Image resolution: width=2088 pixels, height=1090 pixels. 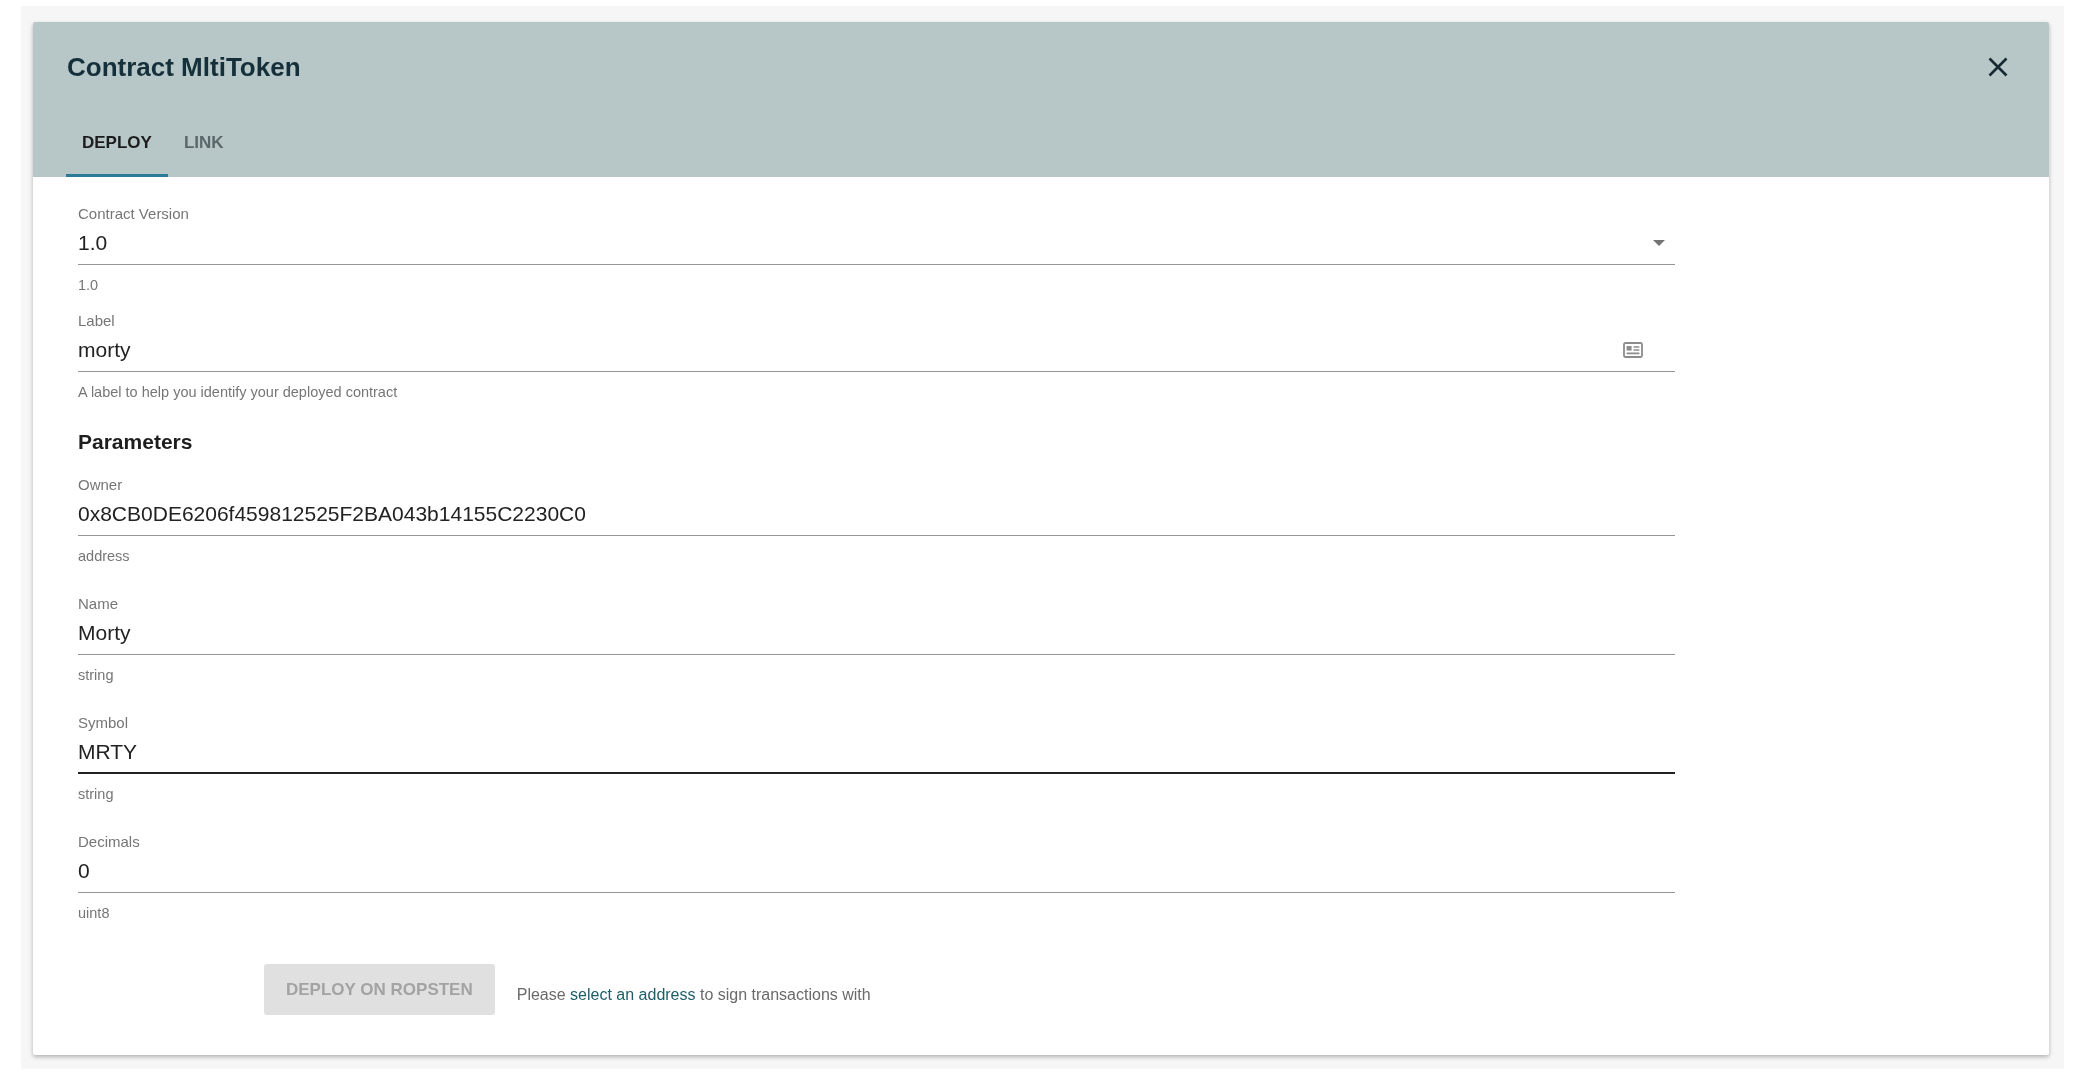 I want to click on input-field: MRTY, so click(x=876, y=756).